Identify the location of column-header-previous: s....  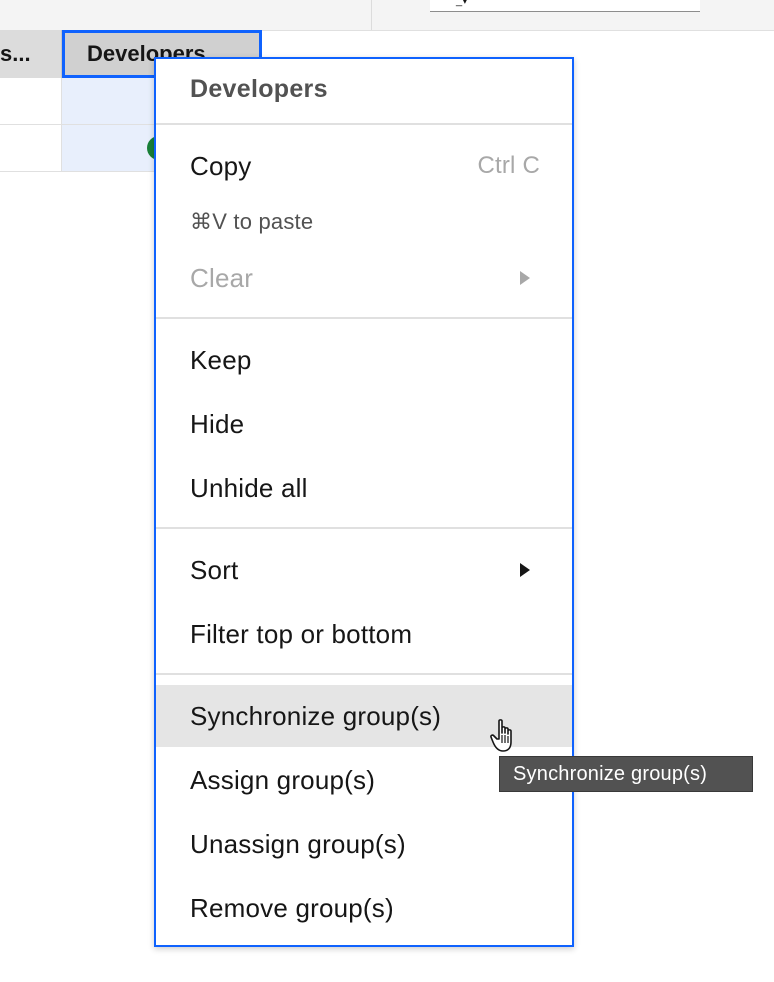
(31, 54).